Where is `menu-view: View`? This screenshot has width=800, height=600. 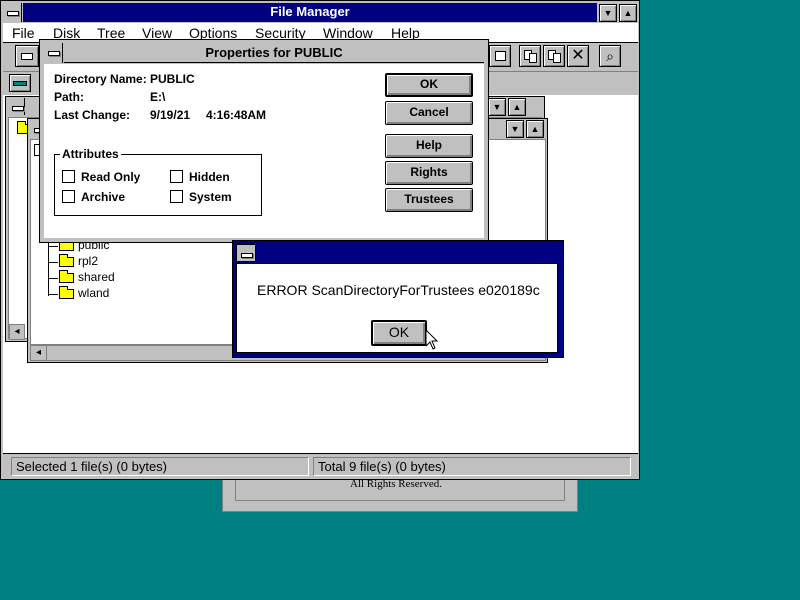 menu-view: View is located at coordinates (157, 33).